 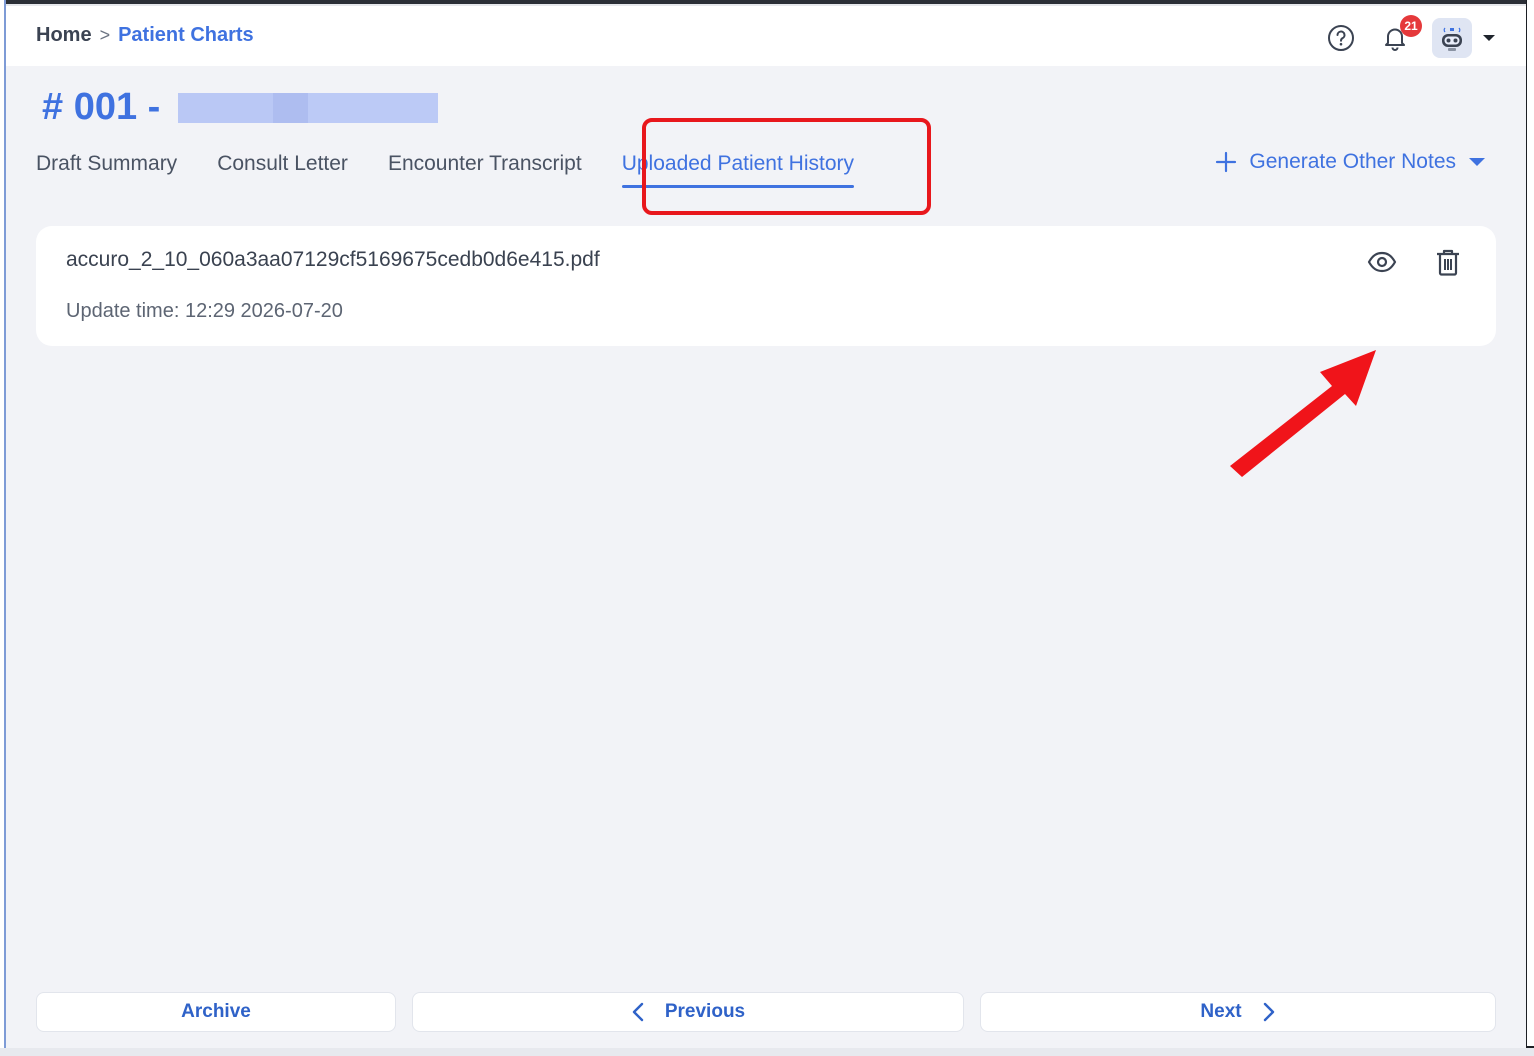 What do you see at coordinates (282, 169) in the screenshot?
I see `tab-consult-letter: Consult Letter` at bounding box center [282, 169].